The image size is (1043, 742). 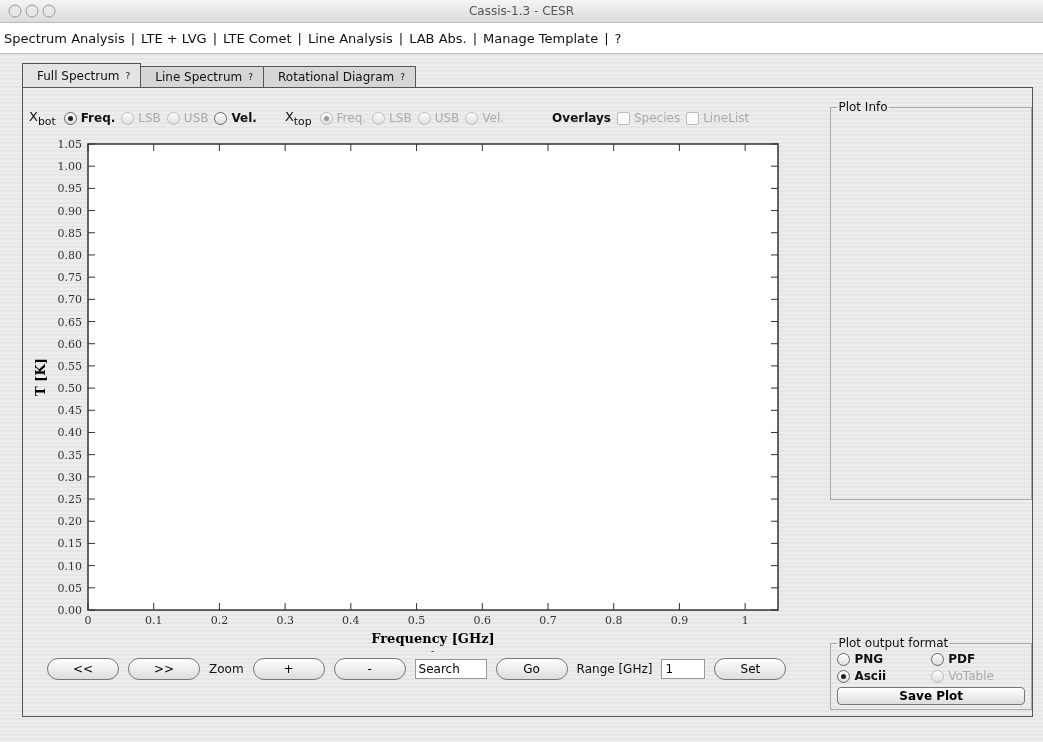 What do you see at coordinates (69, 610) in the screenshot?
I see `tick-label: 0.00` at bounding box center [69, 610].